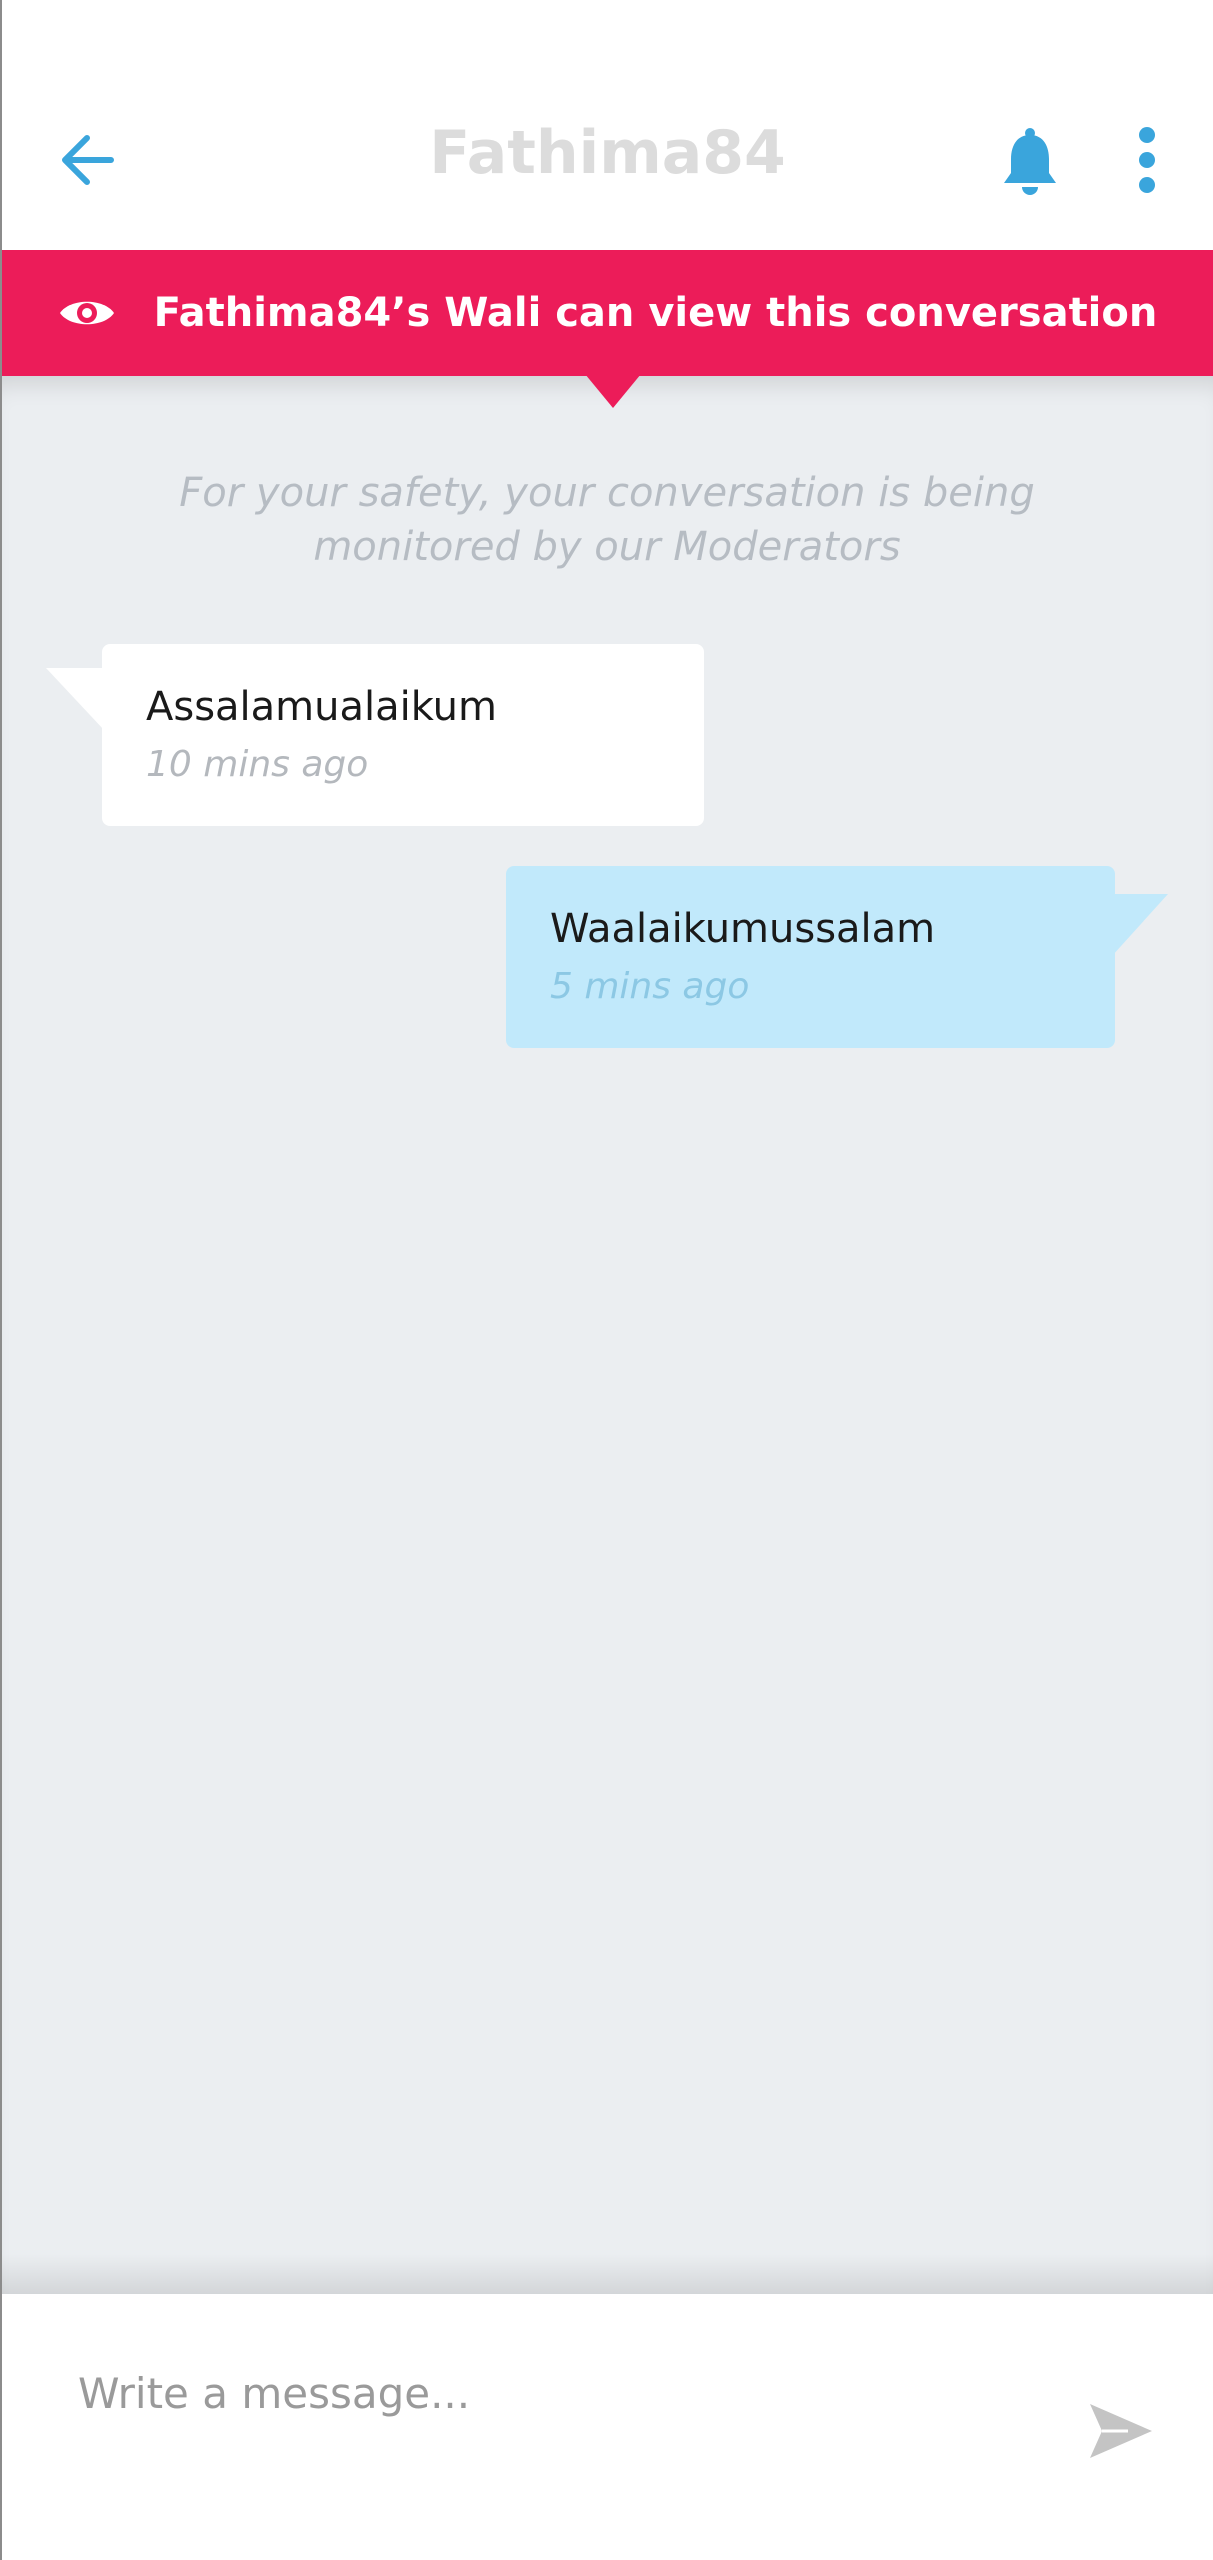 This screenshot has width=1213, height=2560. What do you see at coordinates (528, 2393) in the screenshot?
I see `message-input` at bounding box center [528, 2393].